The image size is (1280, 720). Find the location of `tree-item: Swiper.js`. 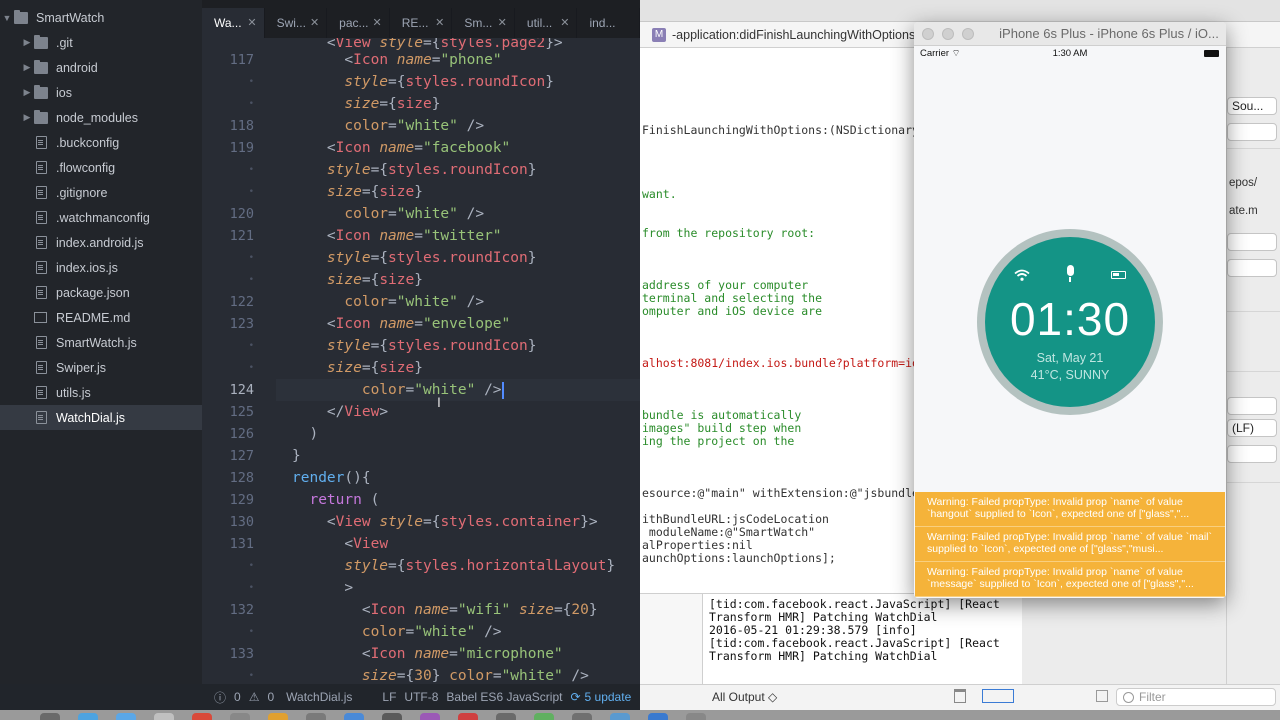

tree-item: Swiper.js is located at coordinates (101, 367).